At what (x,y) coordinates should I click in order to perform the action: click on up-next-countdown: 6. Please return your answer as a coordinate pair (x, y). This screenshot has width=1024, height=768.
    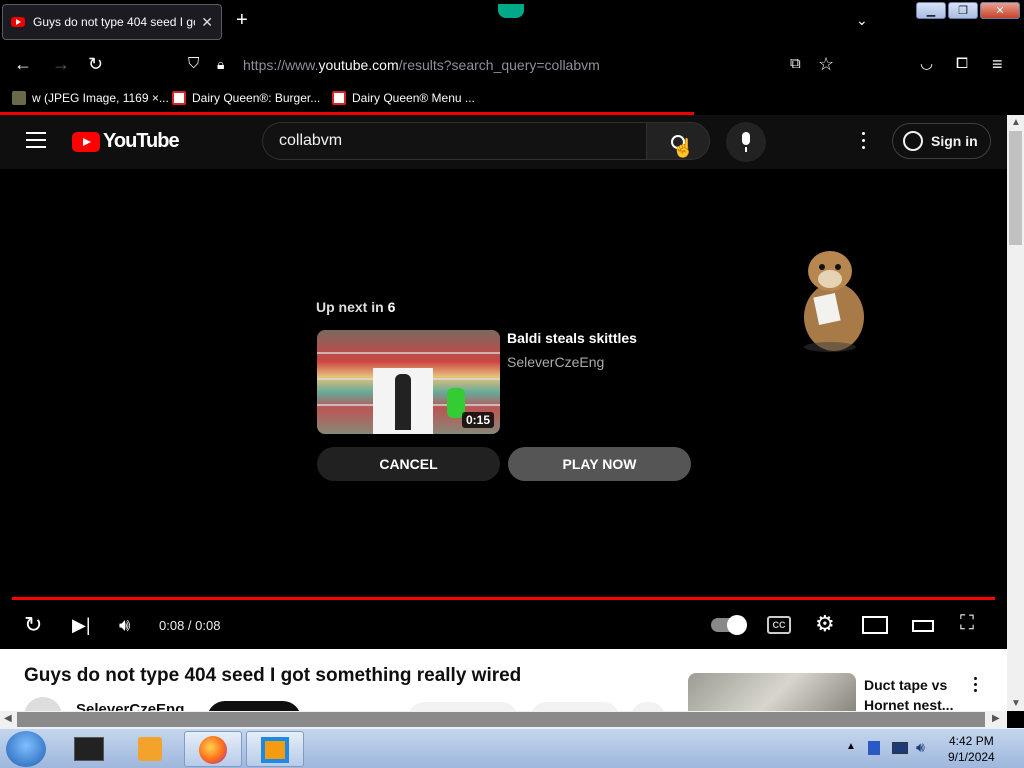
    Looking at the image, I should click on (391, 307).